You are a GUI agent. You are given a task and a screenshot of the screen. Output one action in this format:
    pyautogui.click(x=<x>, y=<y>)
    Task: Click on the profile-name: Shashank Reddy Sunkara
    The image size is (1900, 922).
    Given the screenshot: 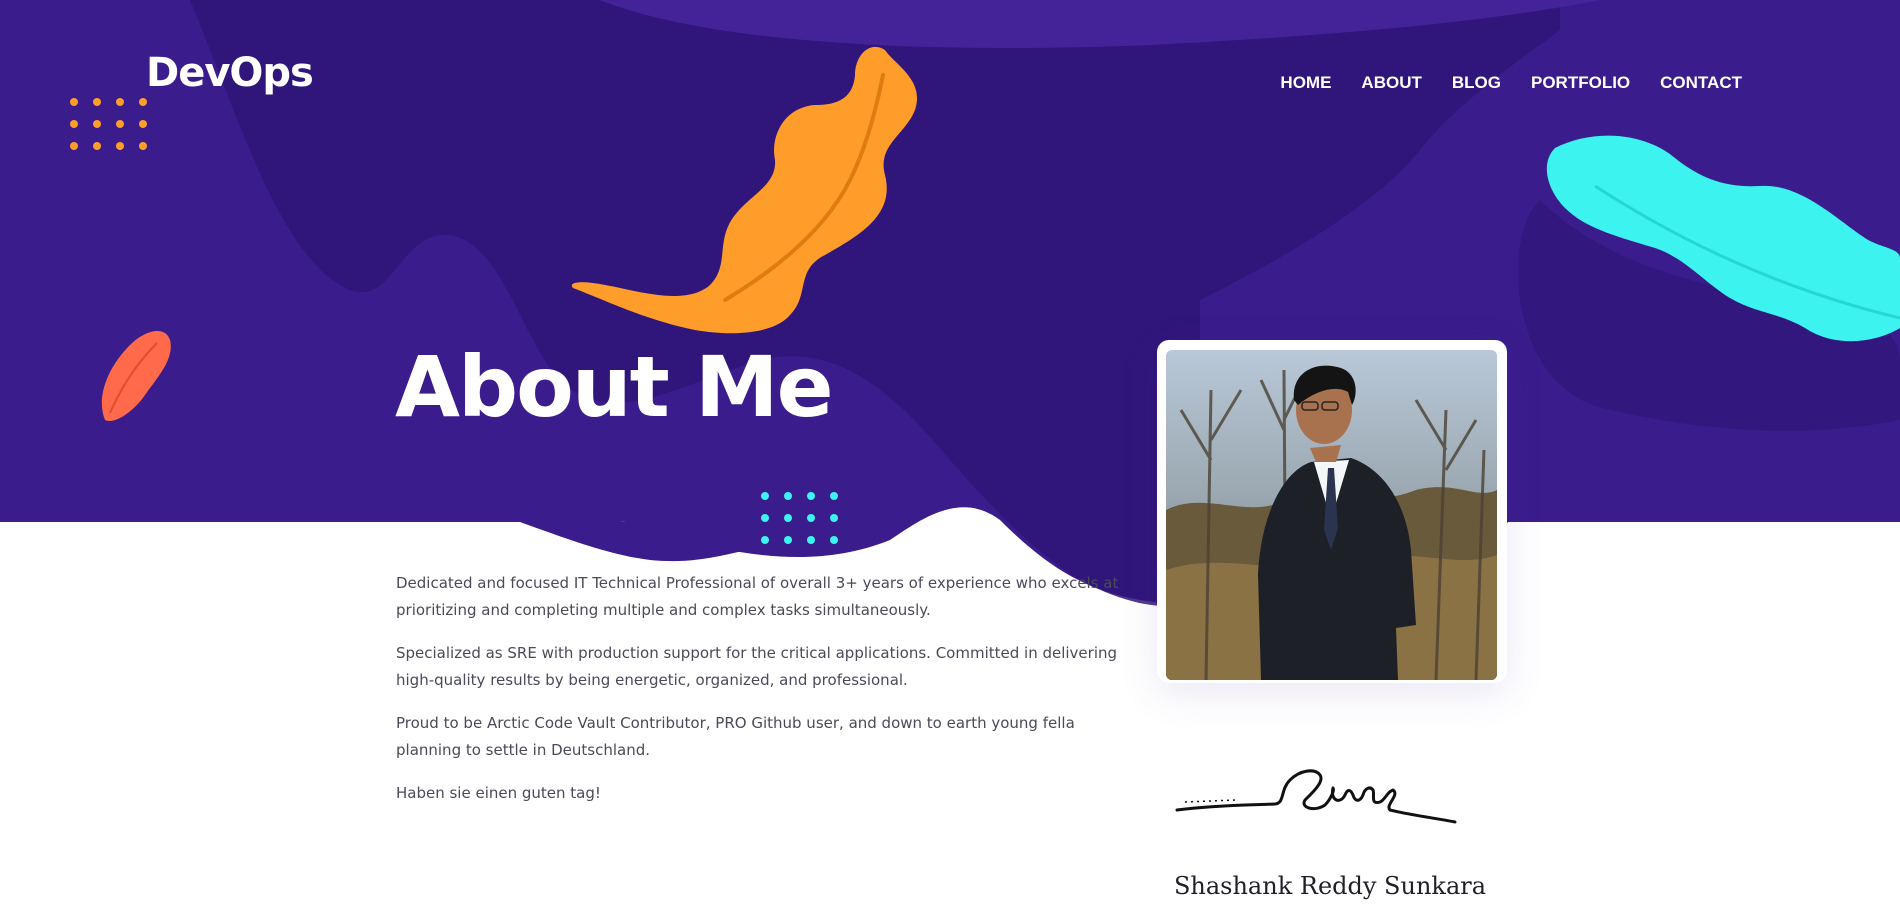 What is the action you would take?
    pyautogui.click(x=1330, y=886)
    